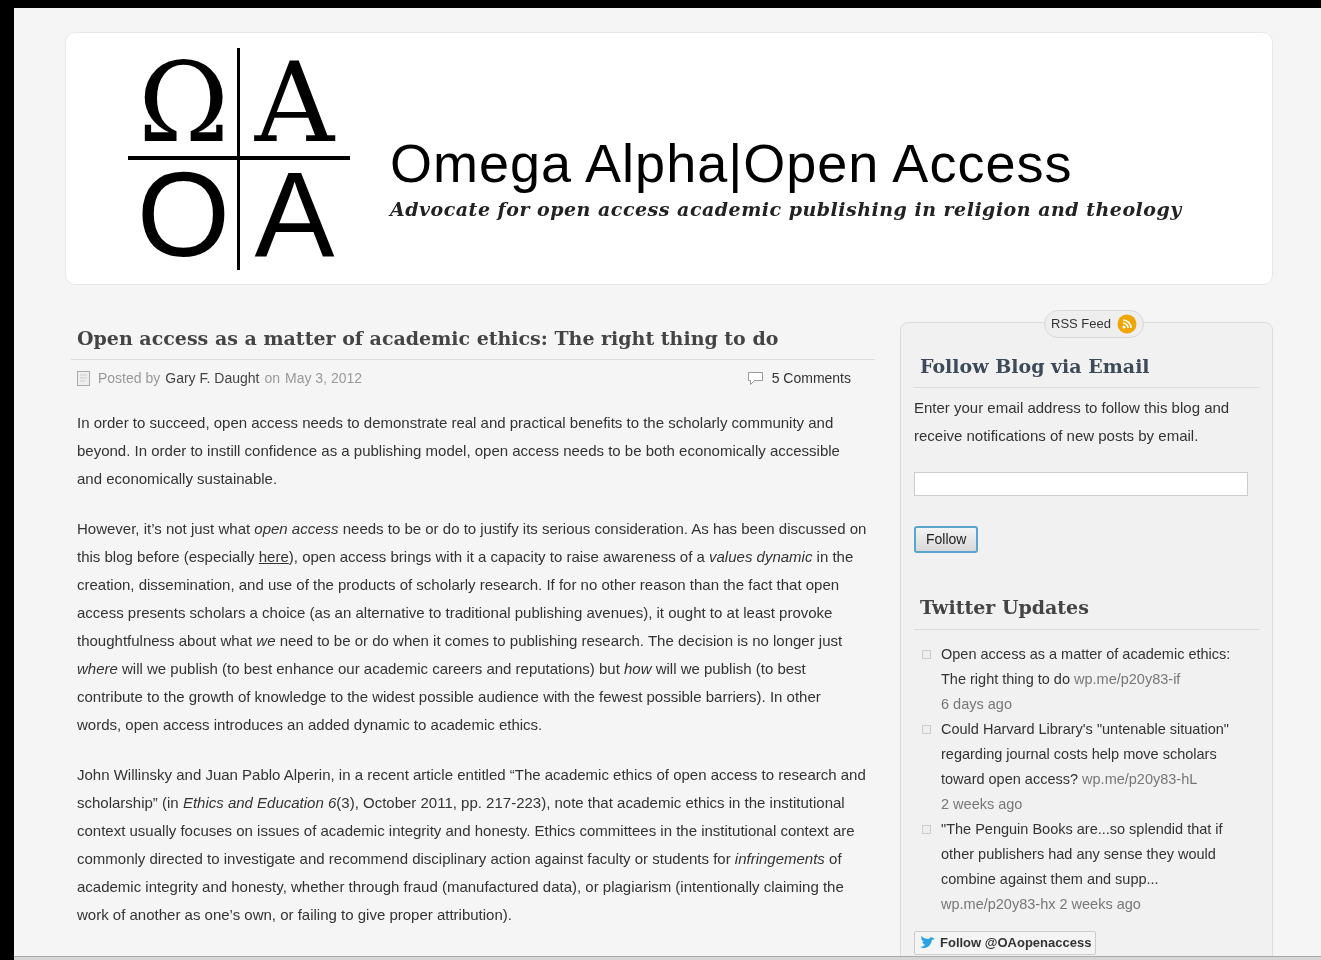  I want to click on meta-text: Posted by, so click(129, 378).